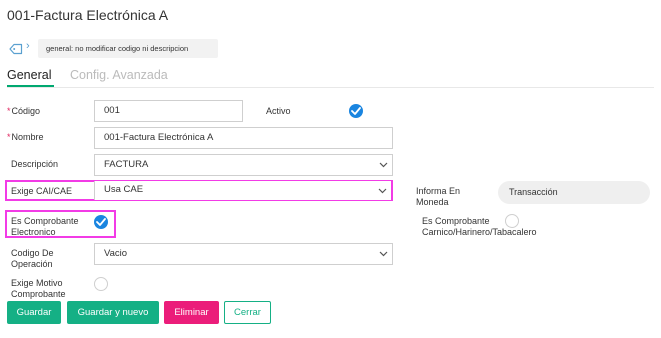 This screenshot has height=338, width=661. I want to click on page-title: 001-Factura Electrónica A, so click(88, 15).